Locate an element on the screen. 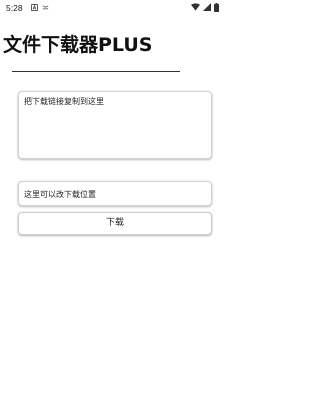 This screenshot has height=400, width=320. notification-a-icon is located at coordinates (34, 7).